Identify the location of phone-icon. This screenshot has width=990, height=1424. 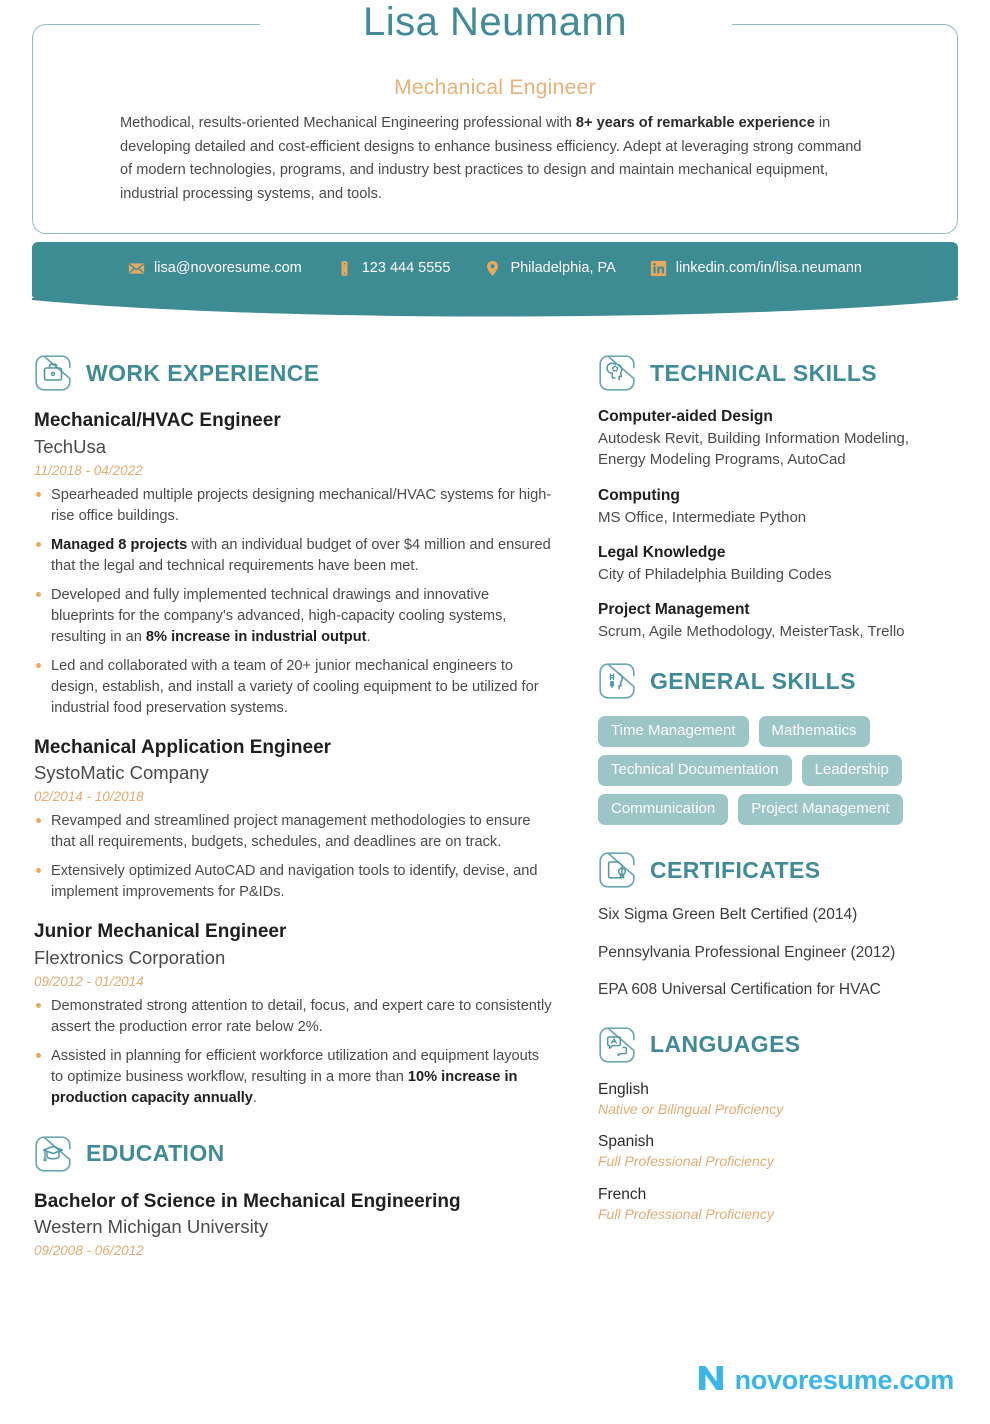
(344, 268).